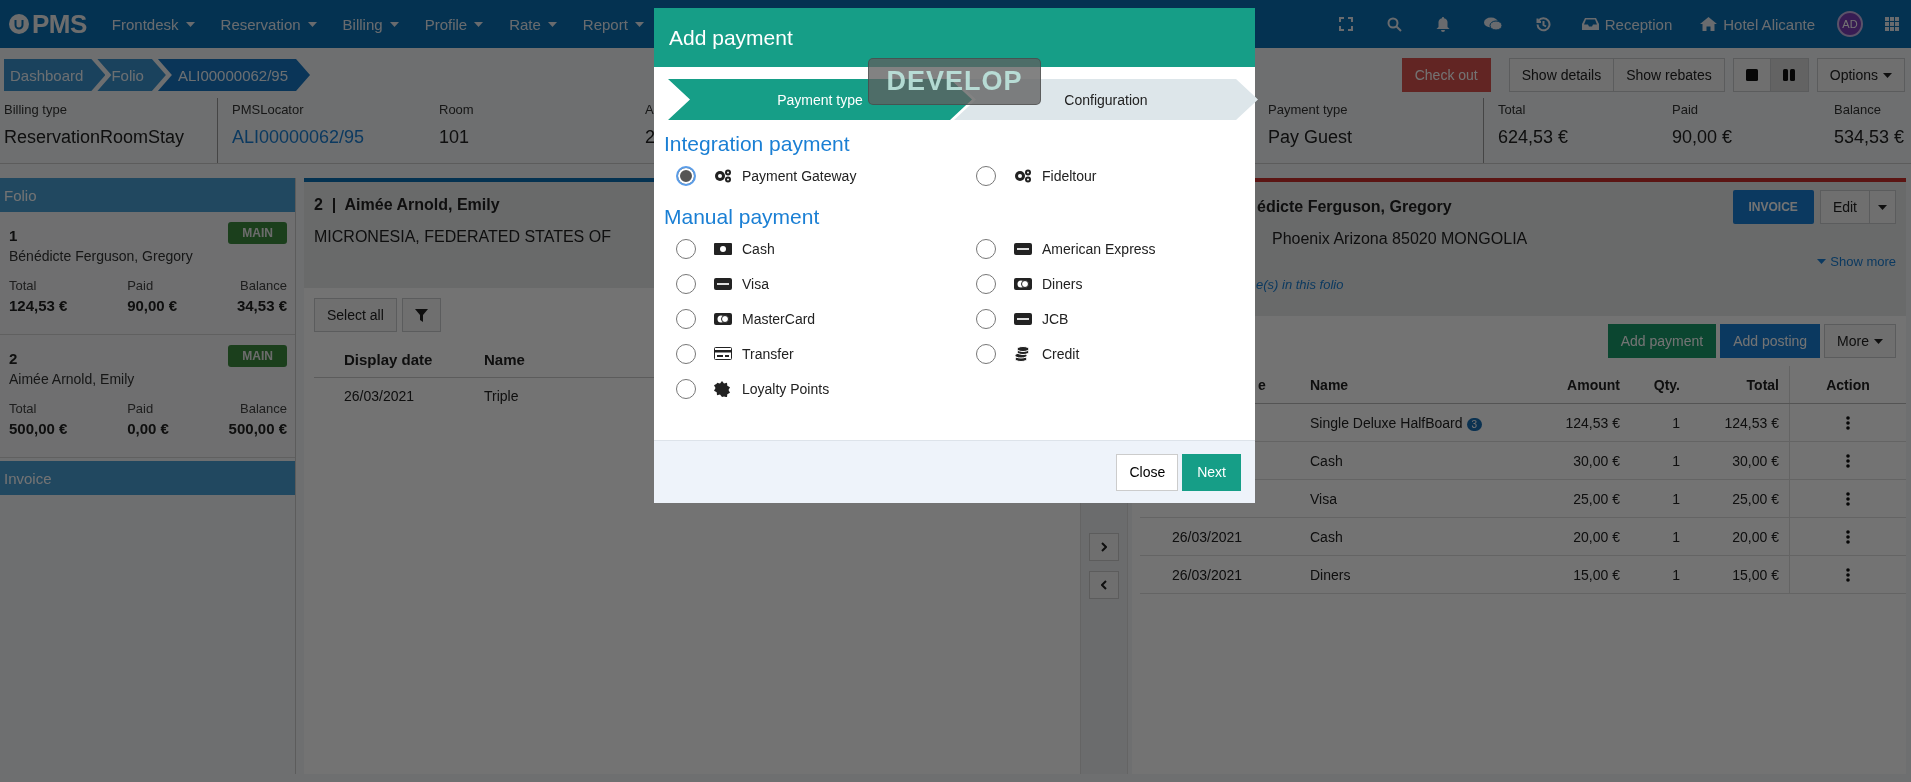 The height and width of the screenshot is (782, 1911). I want to click on total-label: Total, so click(23, 285).